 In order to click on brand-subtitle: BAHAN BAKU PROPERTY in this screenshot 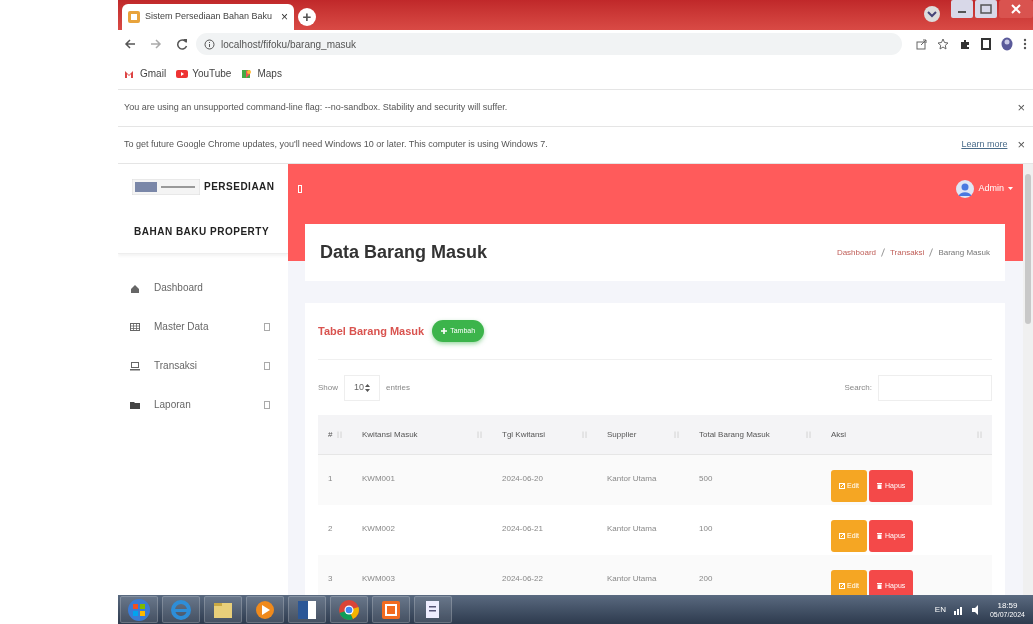, I will do `click(202, 231)`.